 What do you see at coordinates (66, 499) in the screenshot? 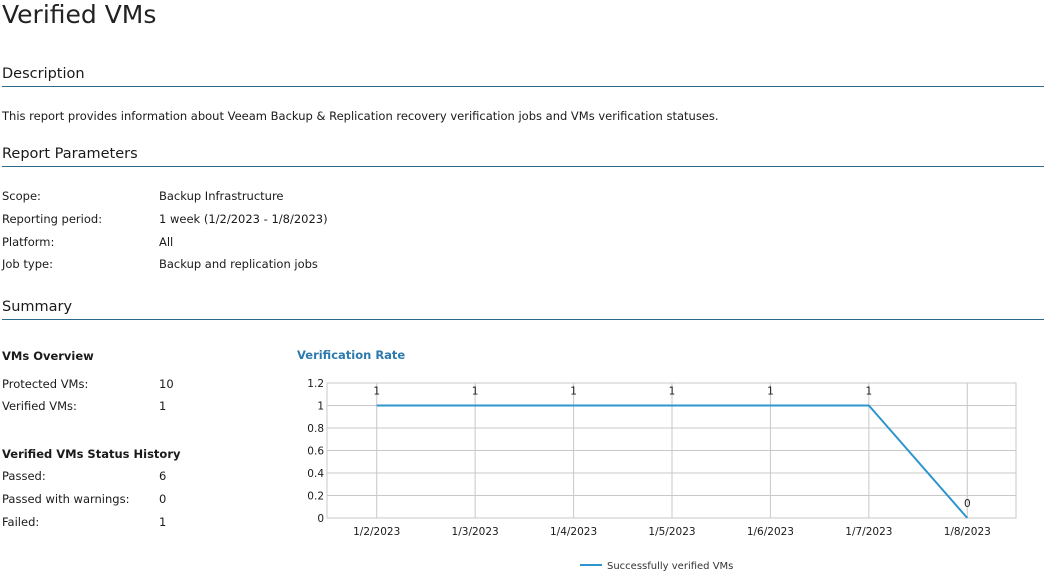
I see `kv-label: Passed with warnings:` at bounding box center [66, 499].